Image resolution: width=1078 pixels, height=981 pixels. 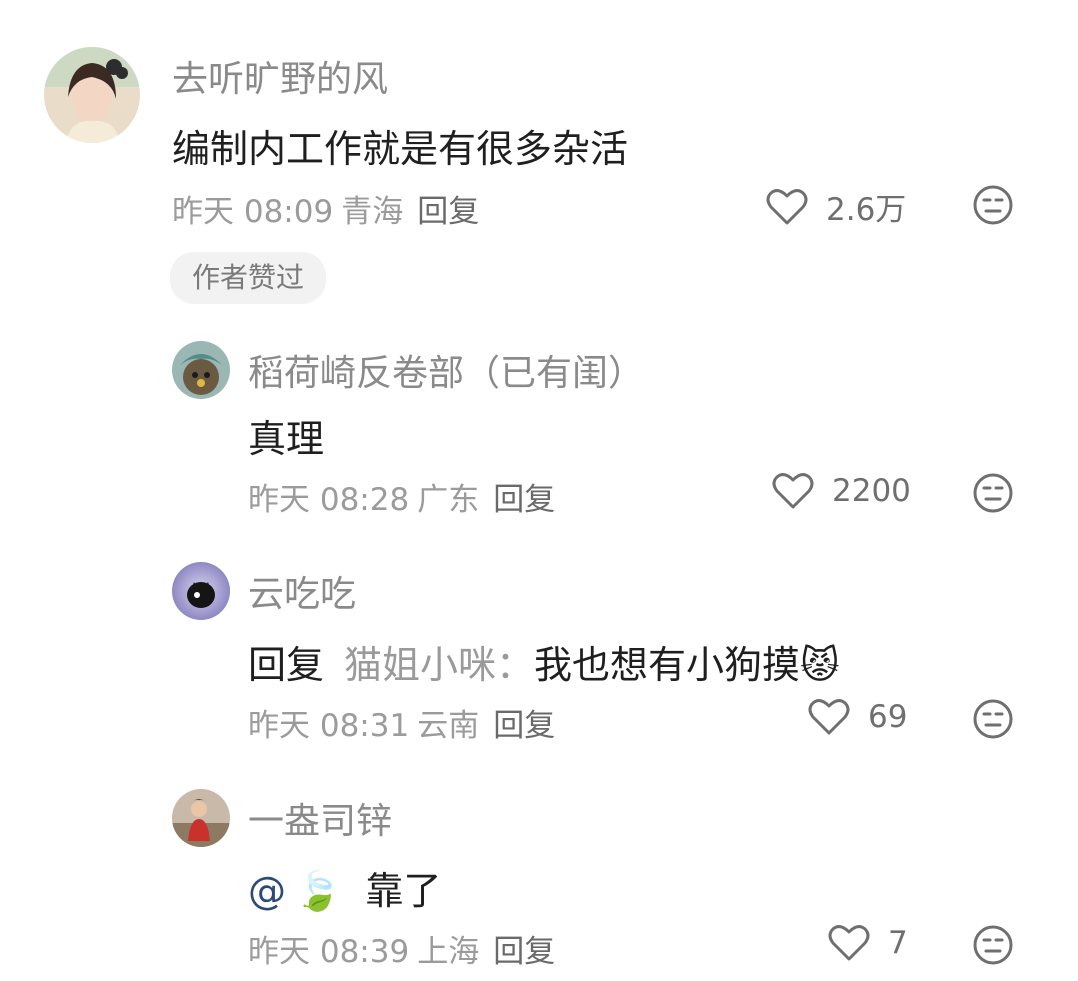 What do you see at coordinates (280, 76) in the screenshot?
I see `username: 去听旷野的风` at bounding box center [280, 76].